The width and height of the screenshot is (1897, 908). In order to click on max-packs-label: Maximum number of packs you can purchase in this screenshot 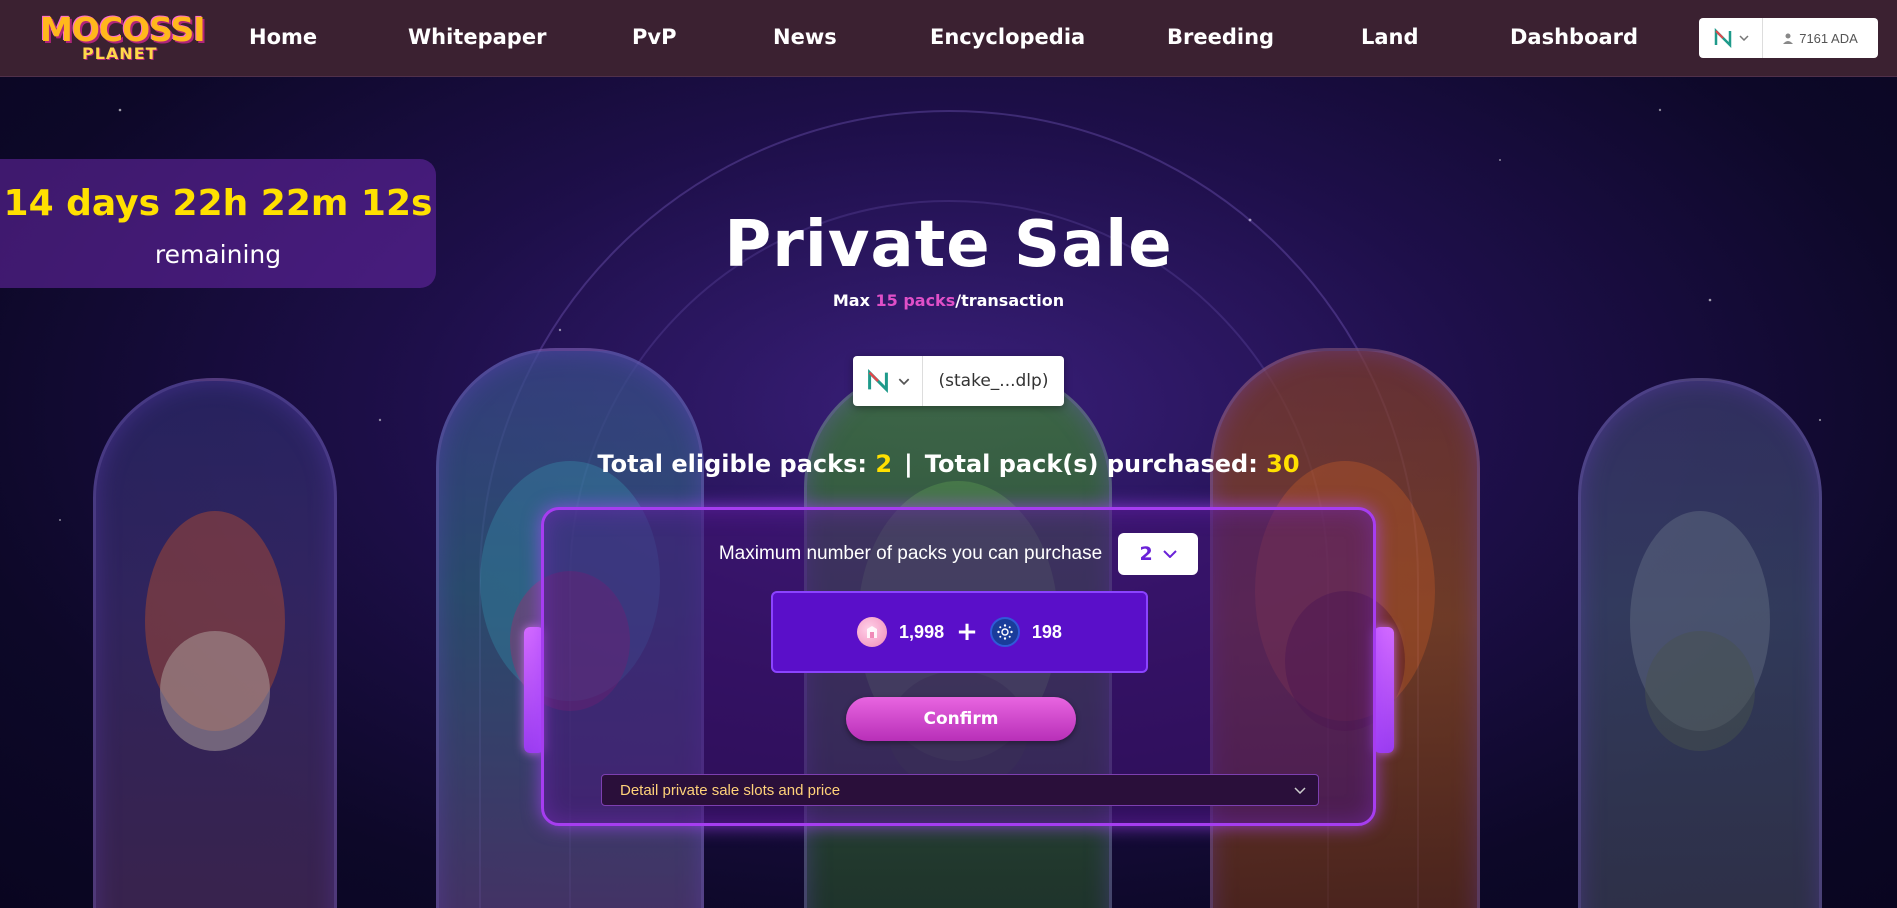, I will do `click(910, 553)`.